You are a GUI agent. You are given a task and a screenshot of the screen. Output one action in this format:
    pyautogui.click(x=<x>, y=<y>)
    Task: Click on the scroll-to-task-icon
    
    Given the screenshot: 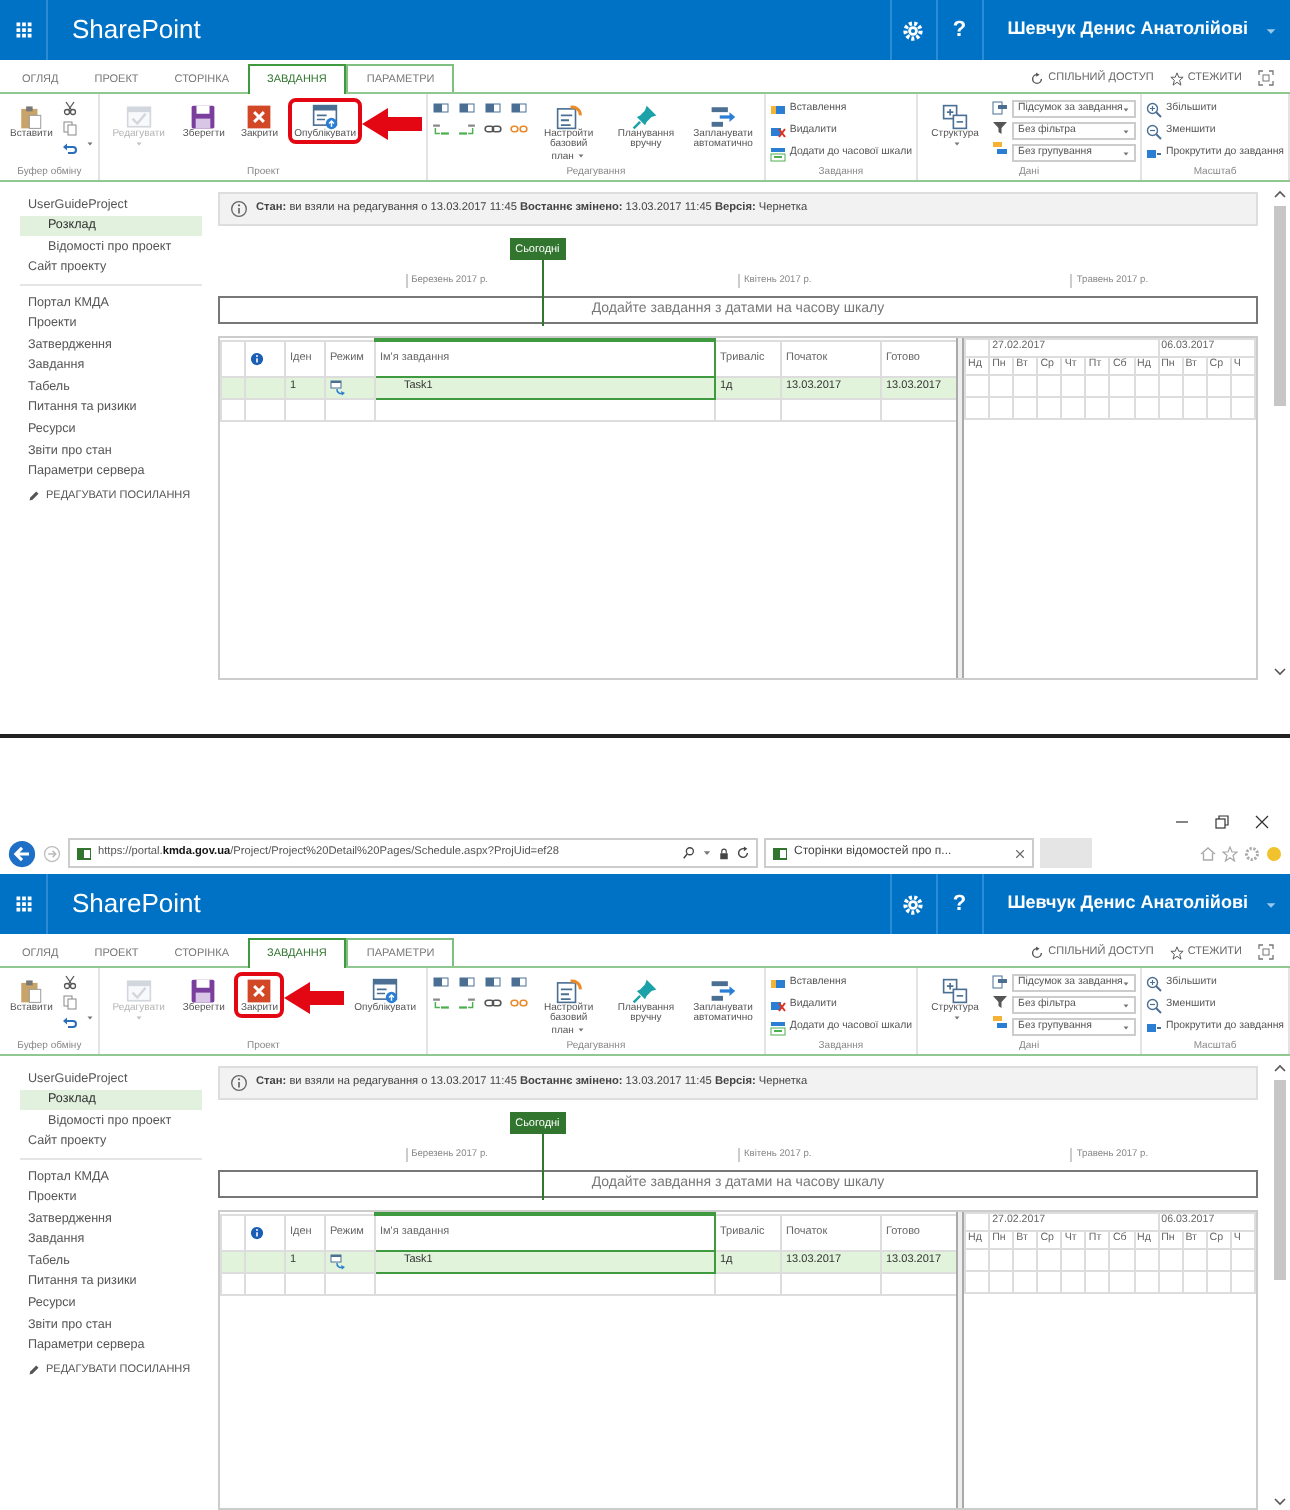 What is the action you would take?
    pyautogui.click(x=1154, y=153)
    